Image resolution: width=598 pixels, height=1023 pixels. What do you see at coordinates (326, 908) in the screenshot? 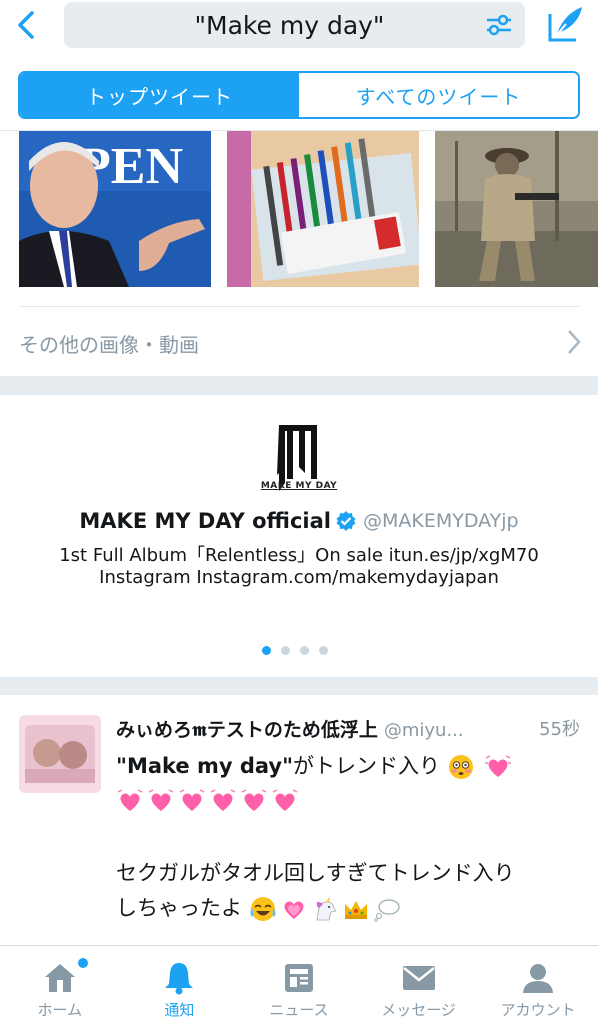
I see `unicorn-emoji-icon` at bounding box center [326, 908].